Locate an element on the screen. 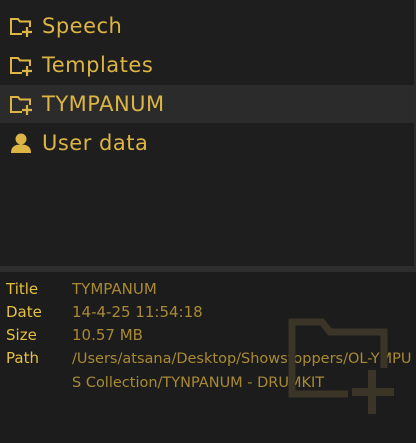 The height and width of the screenshot is (443, 416). browser-item-label: Templates is located at coordinates (98, 65).